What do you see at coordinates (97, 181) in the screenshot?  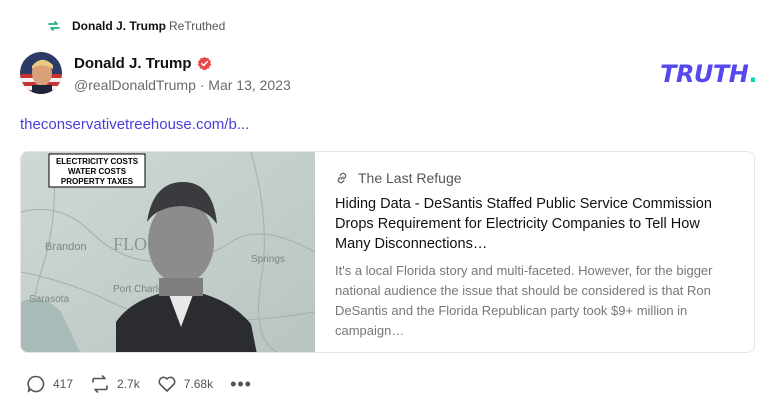 I see `image-caption-line: PROPERTY TAXES` at bounding box center [97, 181].